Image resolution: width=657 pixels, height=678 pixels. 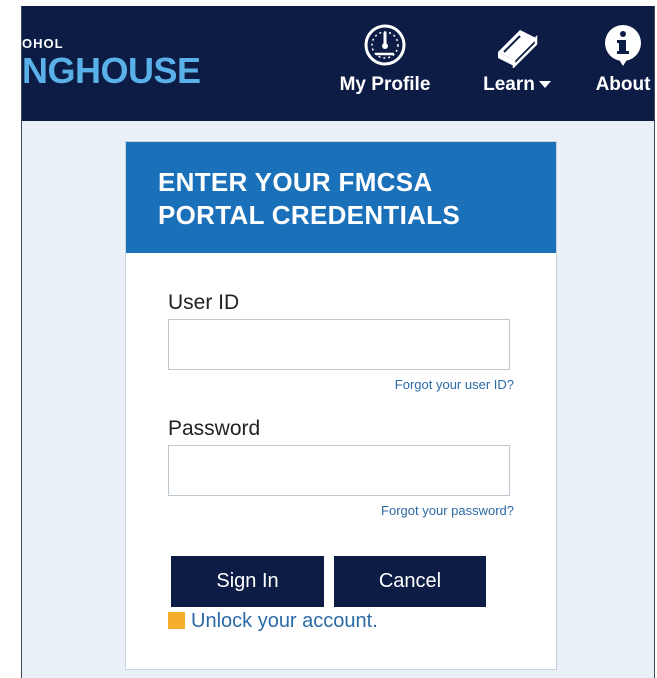 I want to click on title-line-2: PORTAL CREDENTIALS, so click(x=309, y=215).